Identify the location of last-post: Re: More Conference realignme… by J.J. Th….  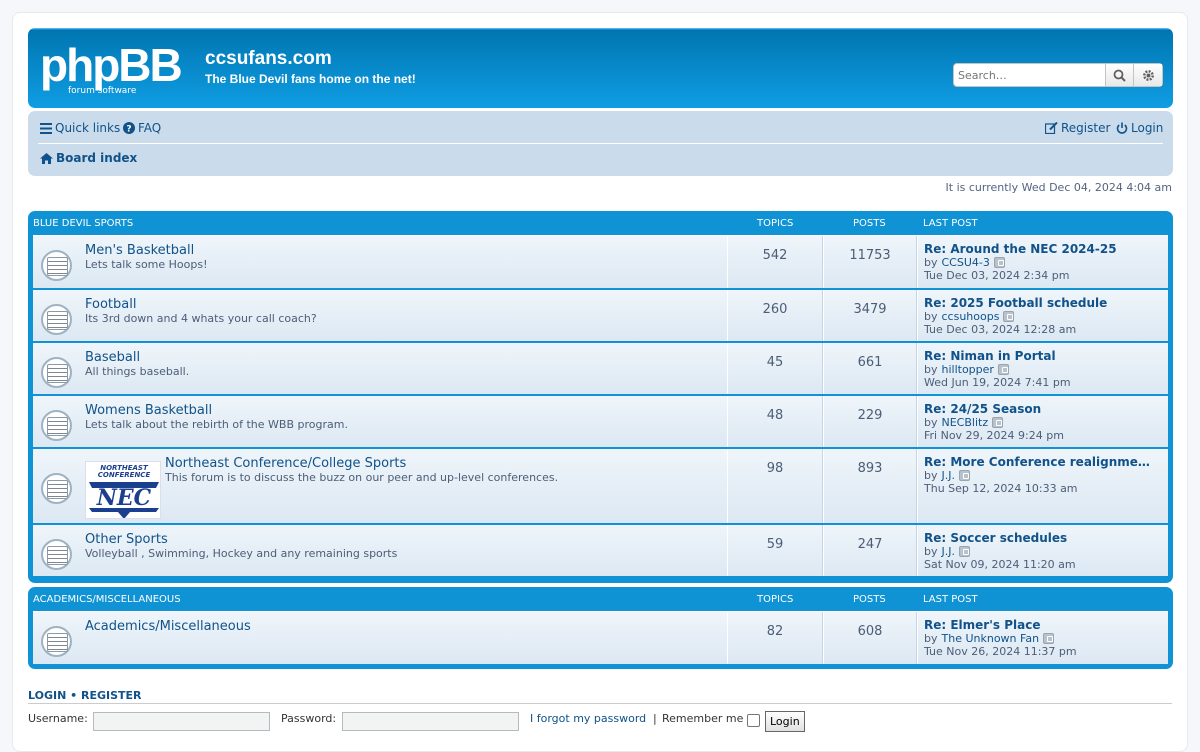
(1042, 486).